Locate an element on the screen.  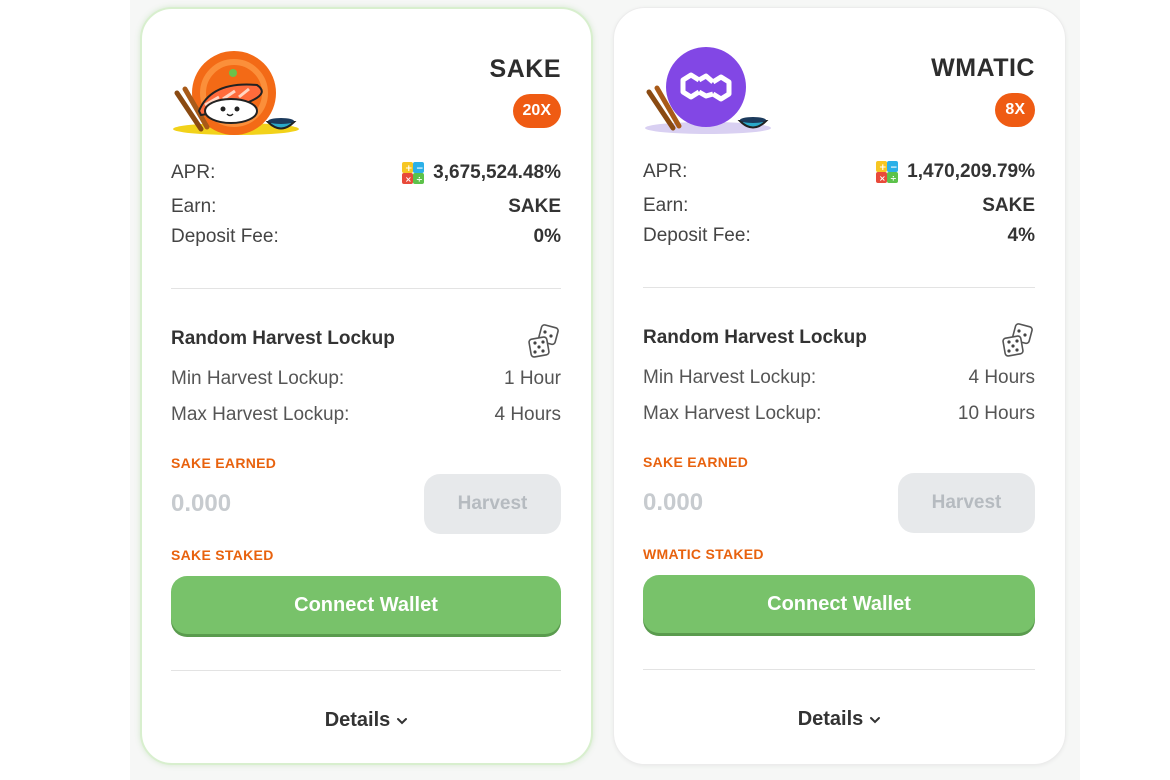
deposit-fee-value: 4% is located at coordinates (1021, 235).